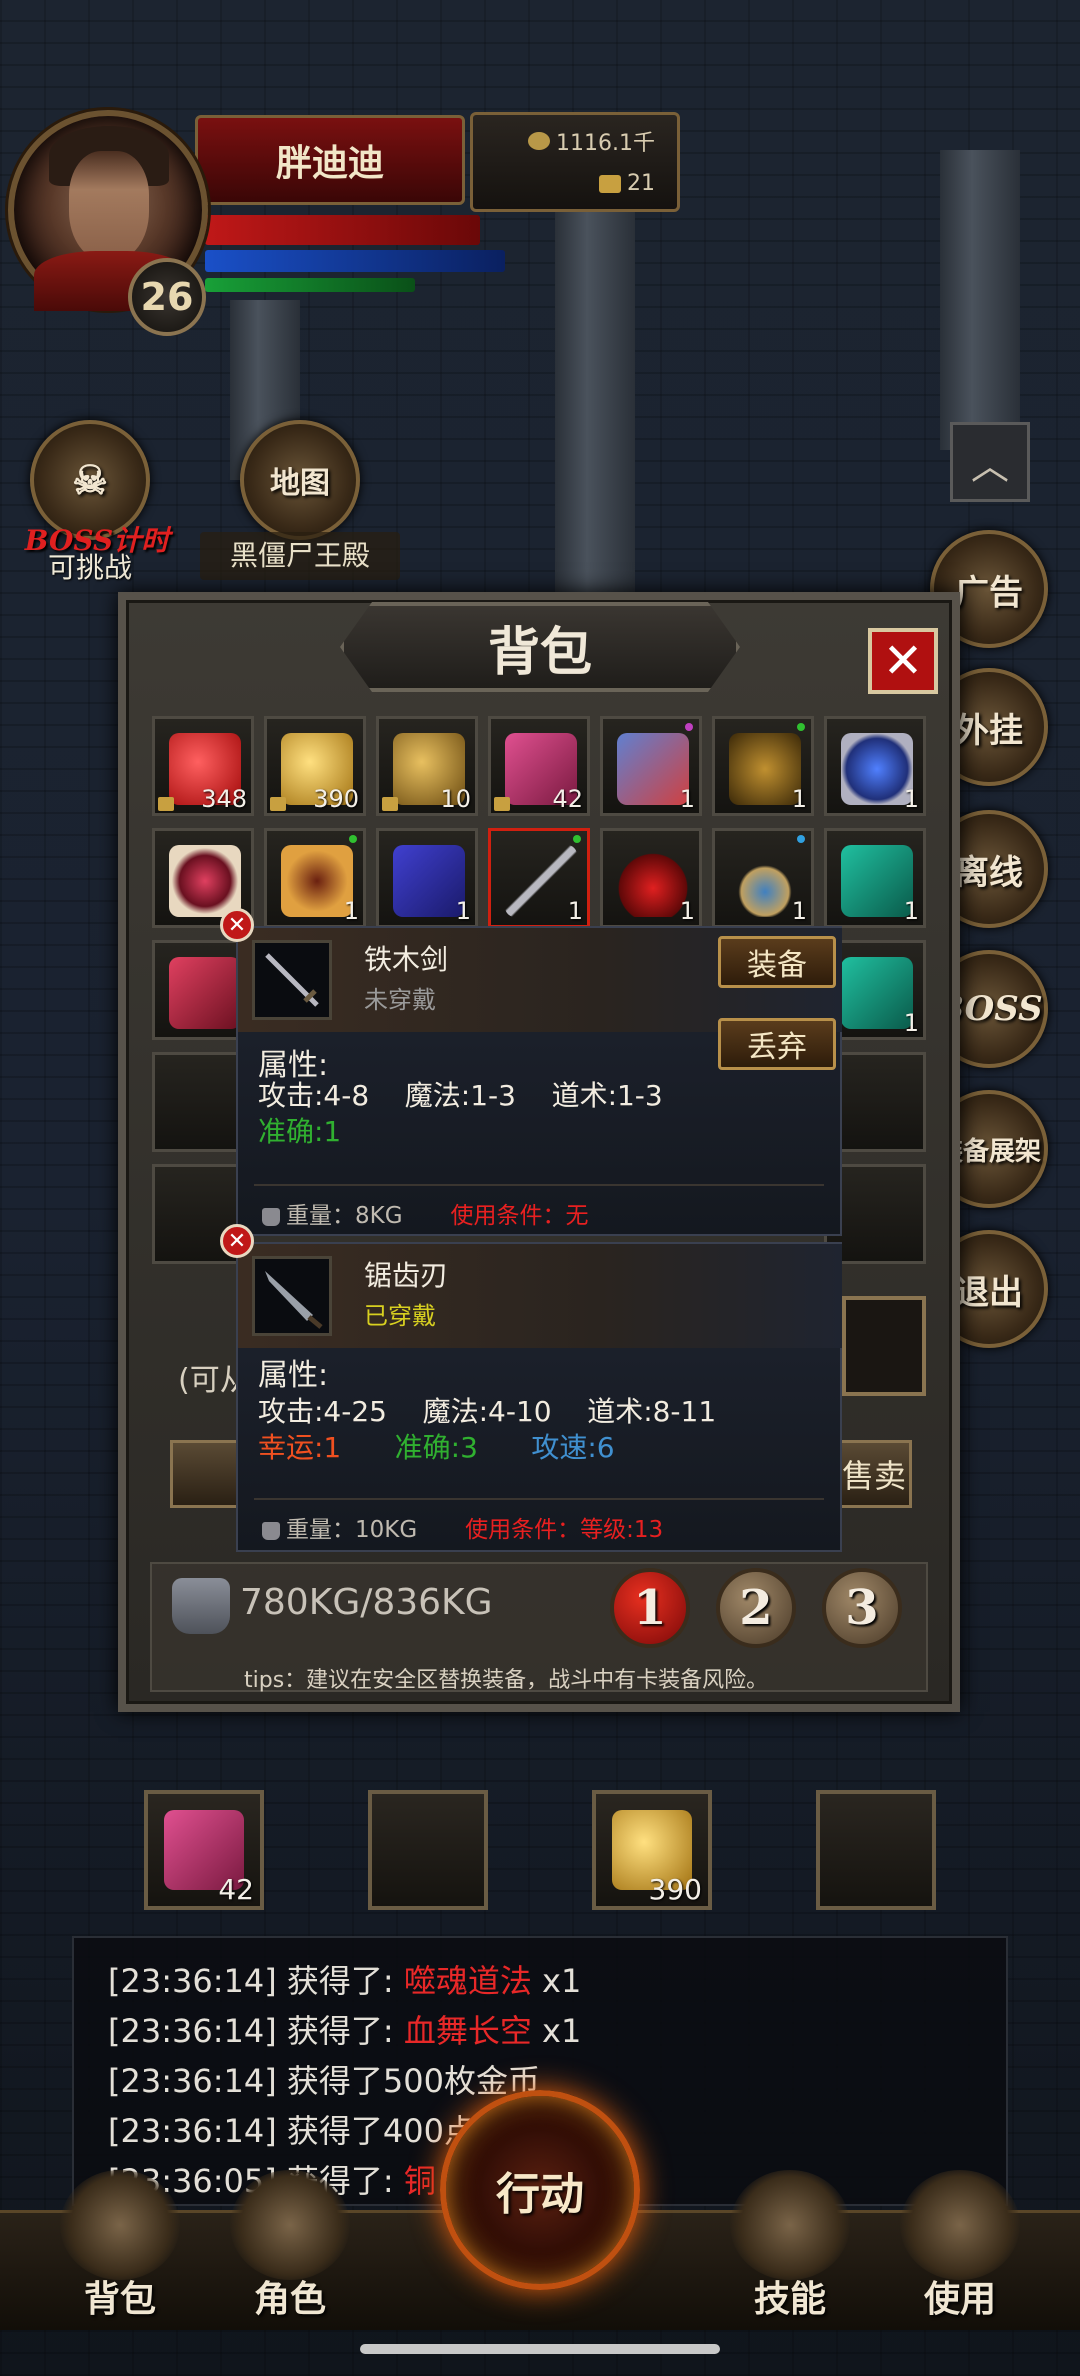  Describe the element at coordinates (989, 592) in the screenshot. I see `ad-label: 广告` at that location.